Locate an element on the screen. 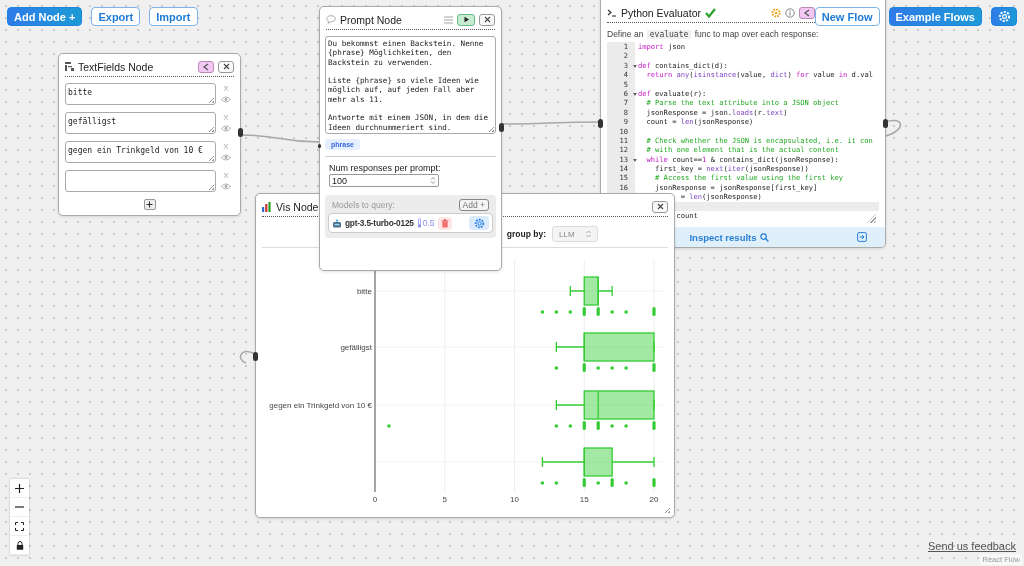 The image size is (1024, 566). text-field: bitte is located at coordinates (140, 94).